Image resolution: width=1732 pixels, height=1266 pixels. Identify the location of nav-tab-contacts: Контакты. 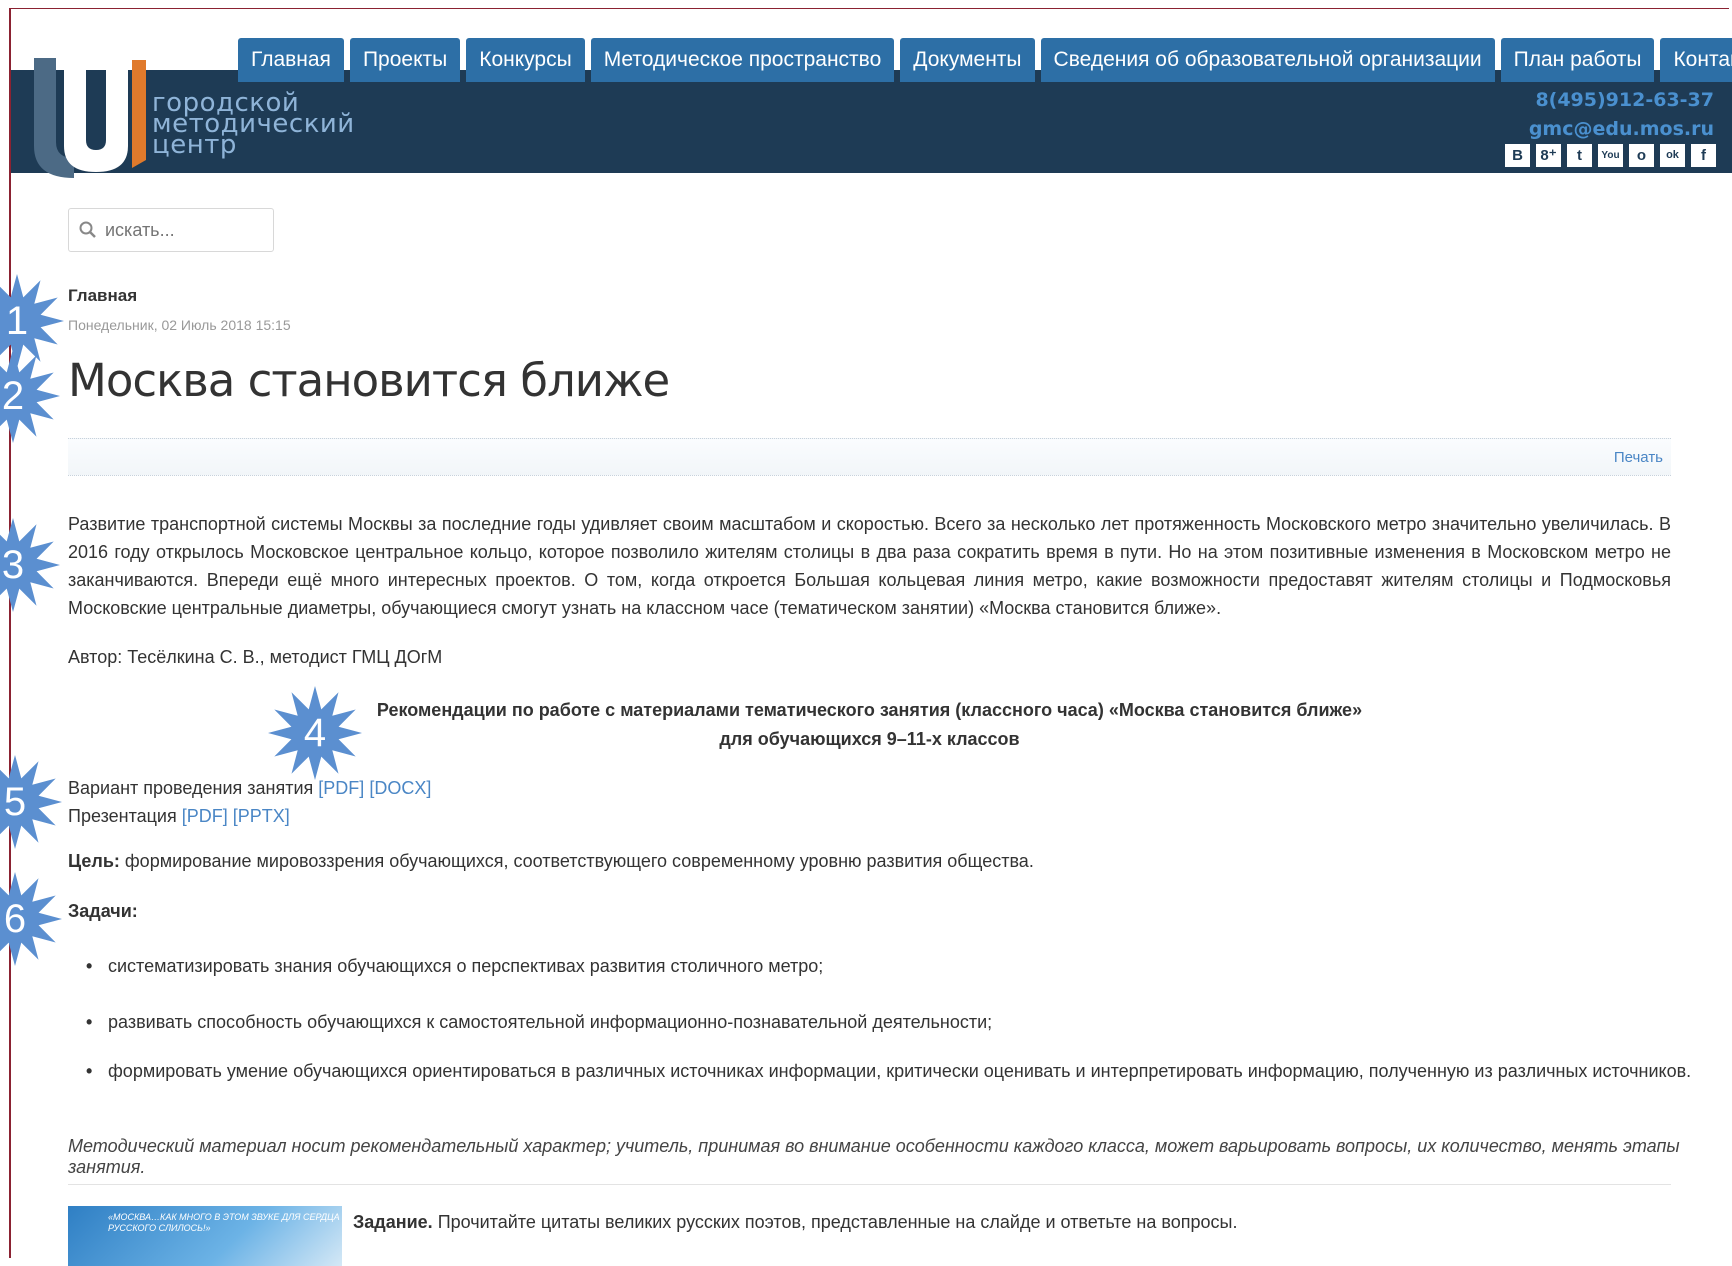
(1696, 60).